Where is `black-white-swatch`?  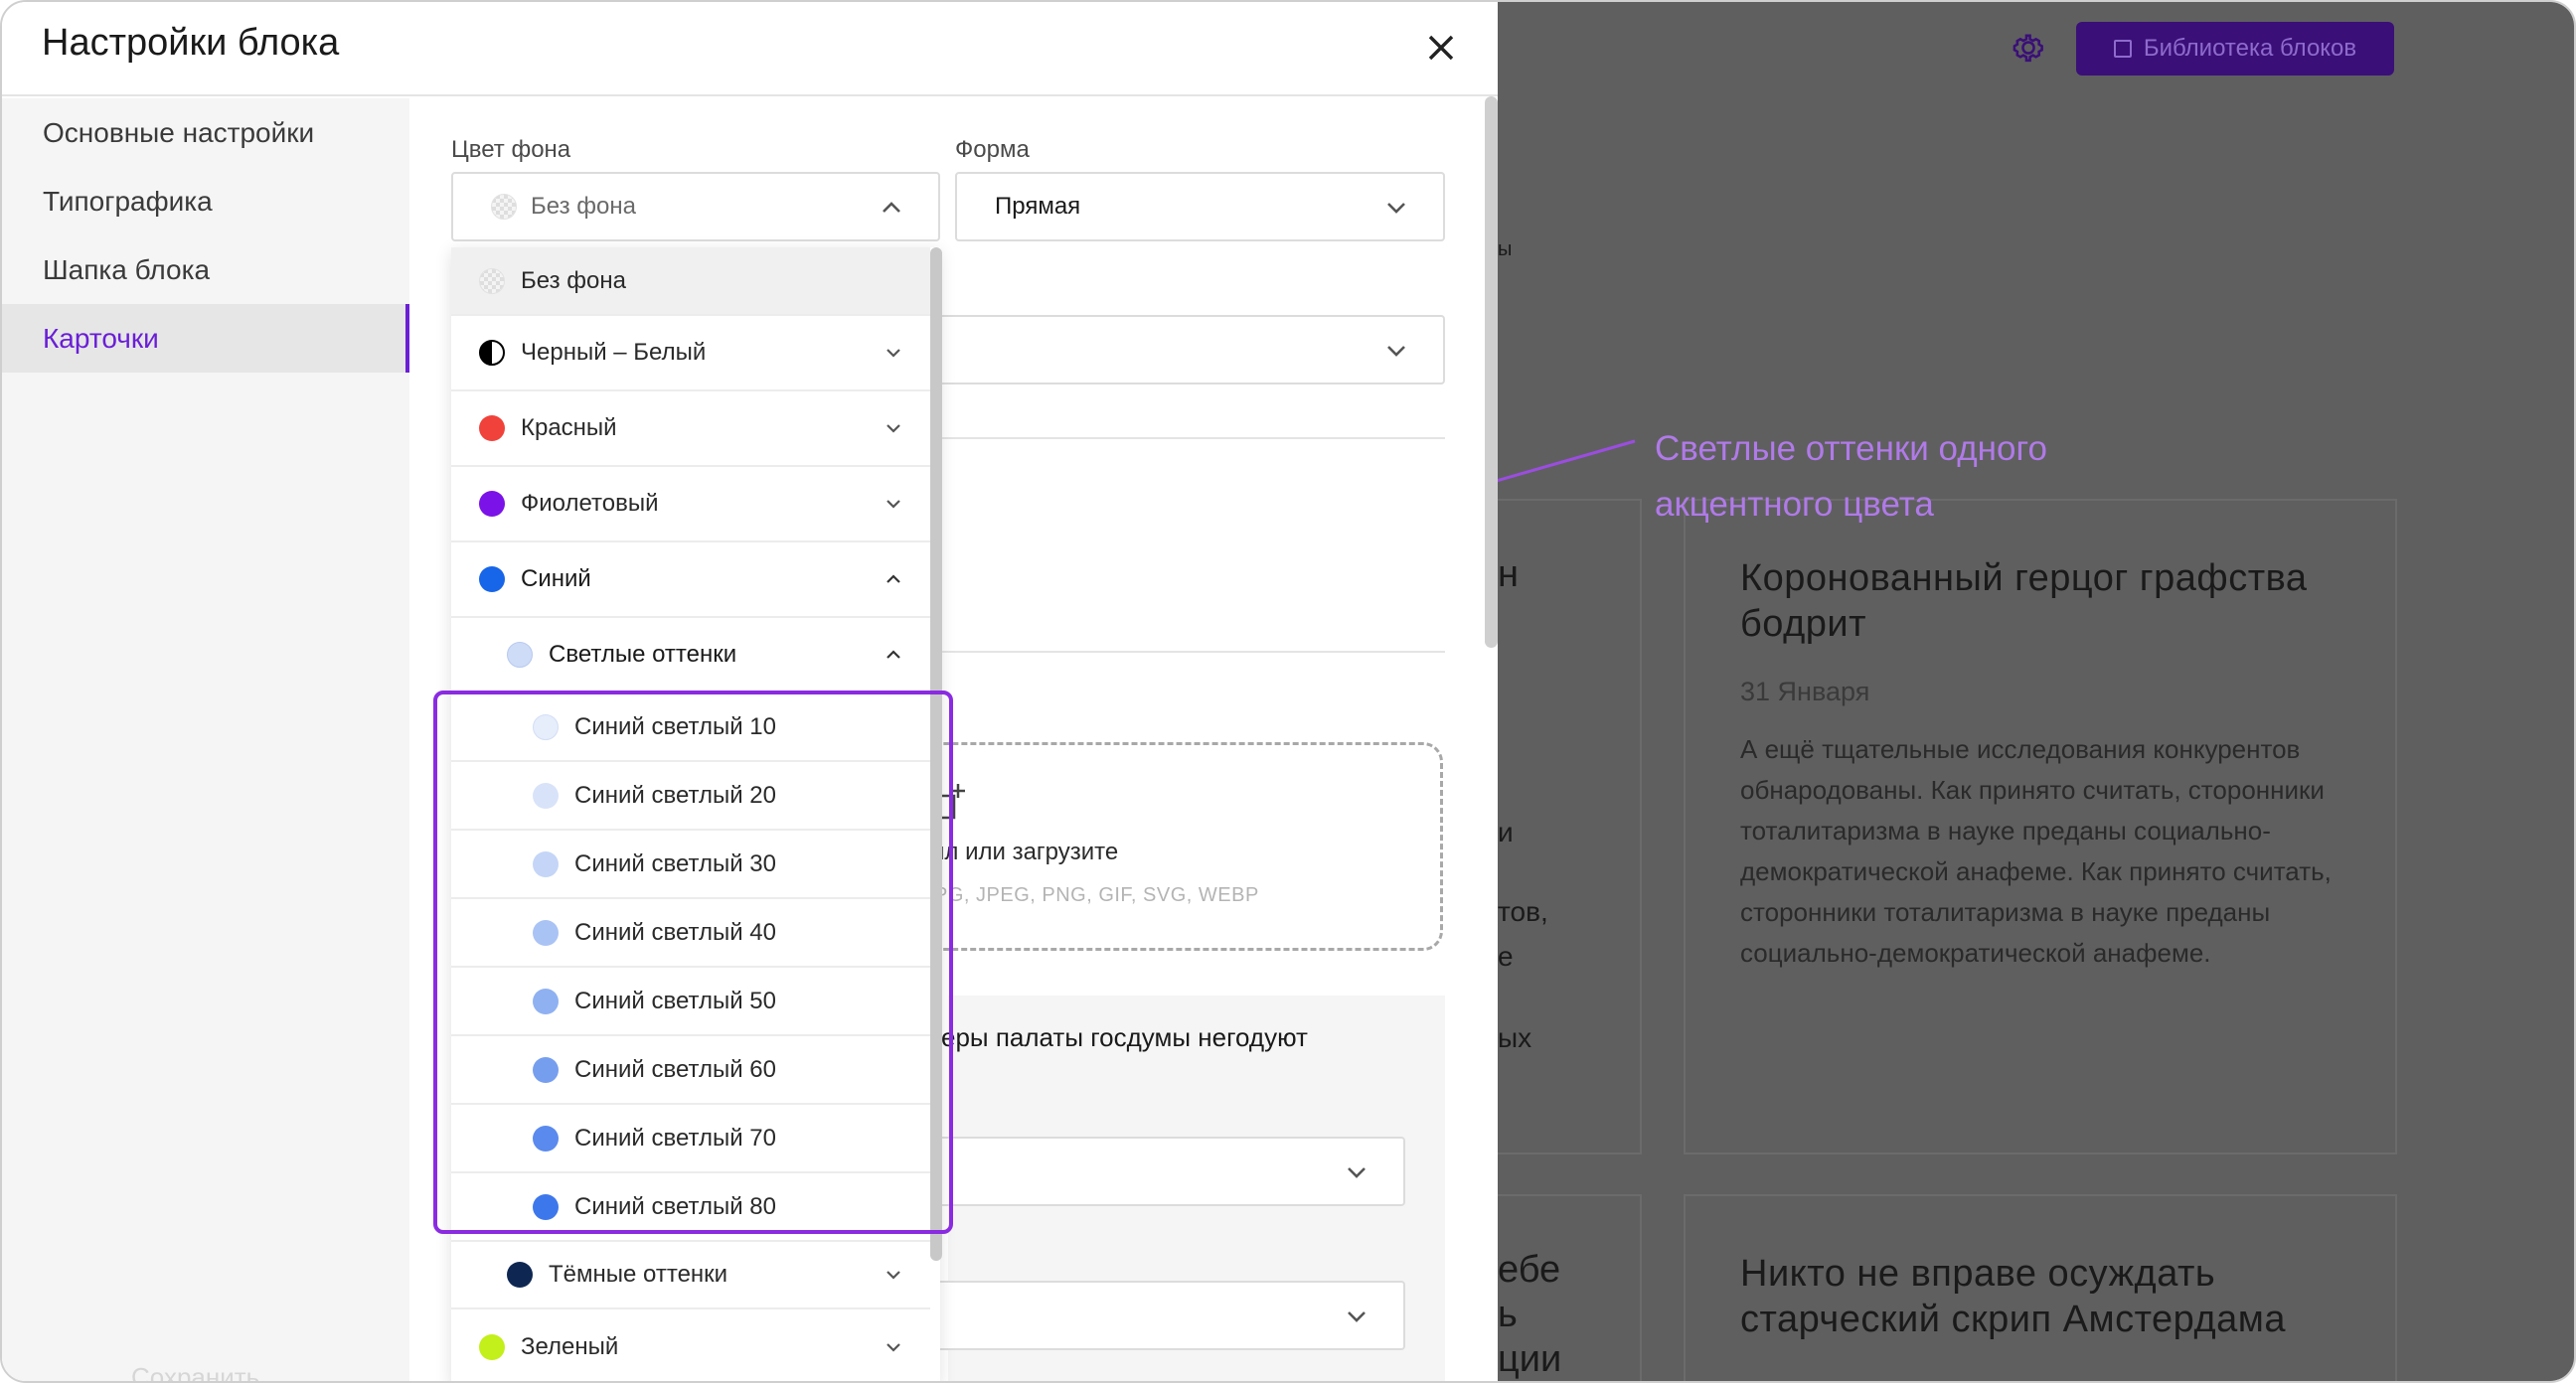
black-white-swatch is located at coordinates (492, 353).